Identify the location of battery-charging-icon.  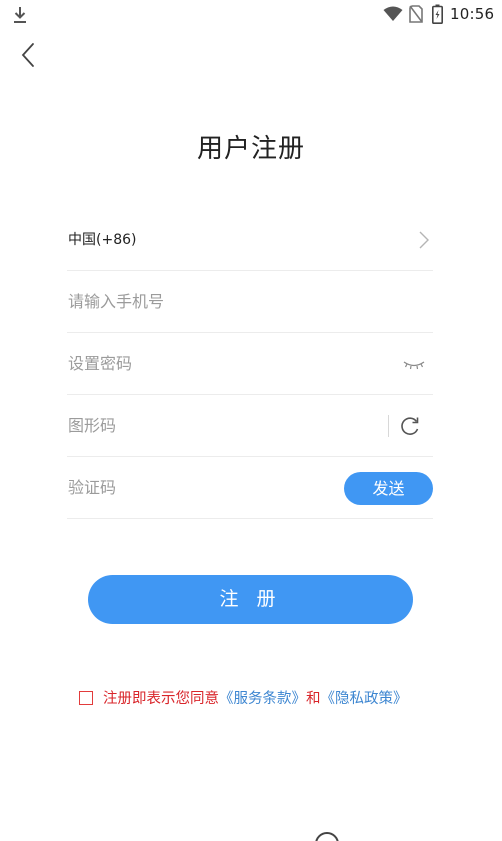
(437, 14).